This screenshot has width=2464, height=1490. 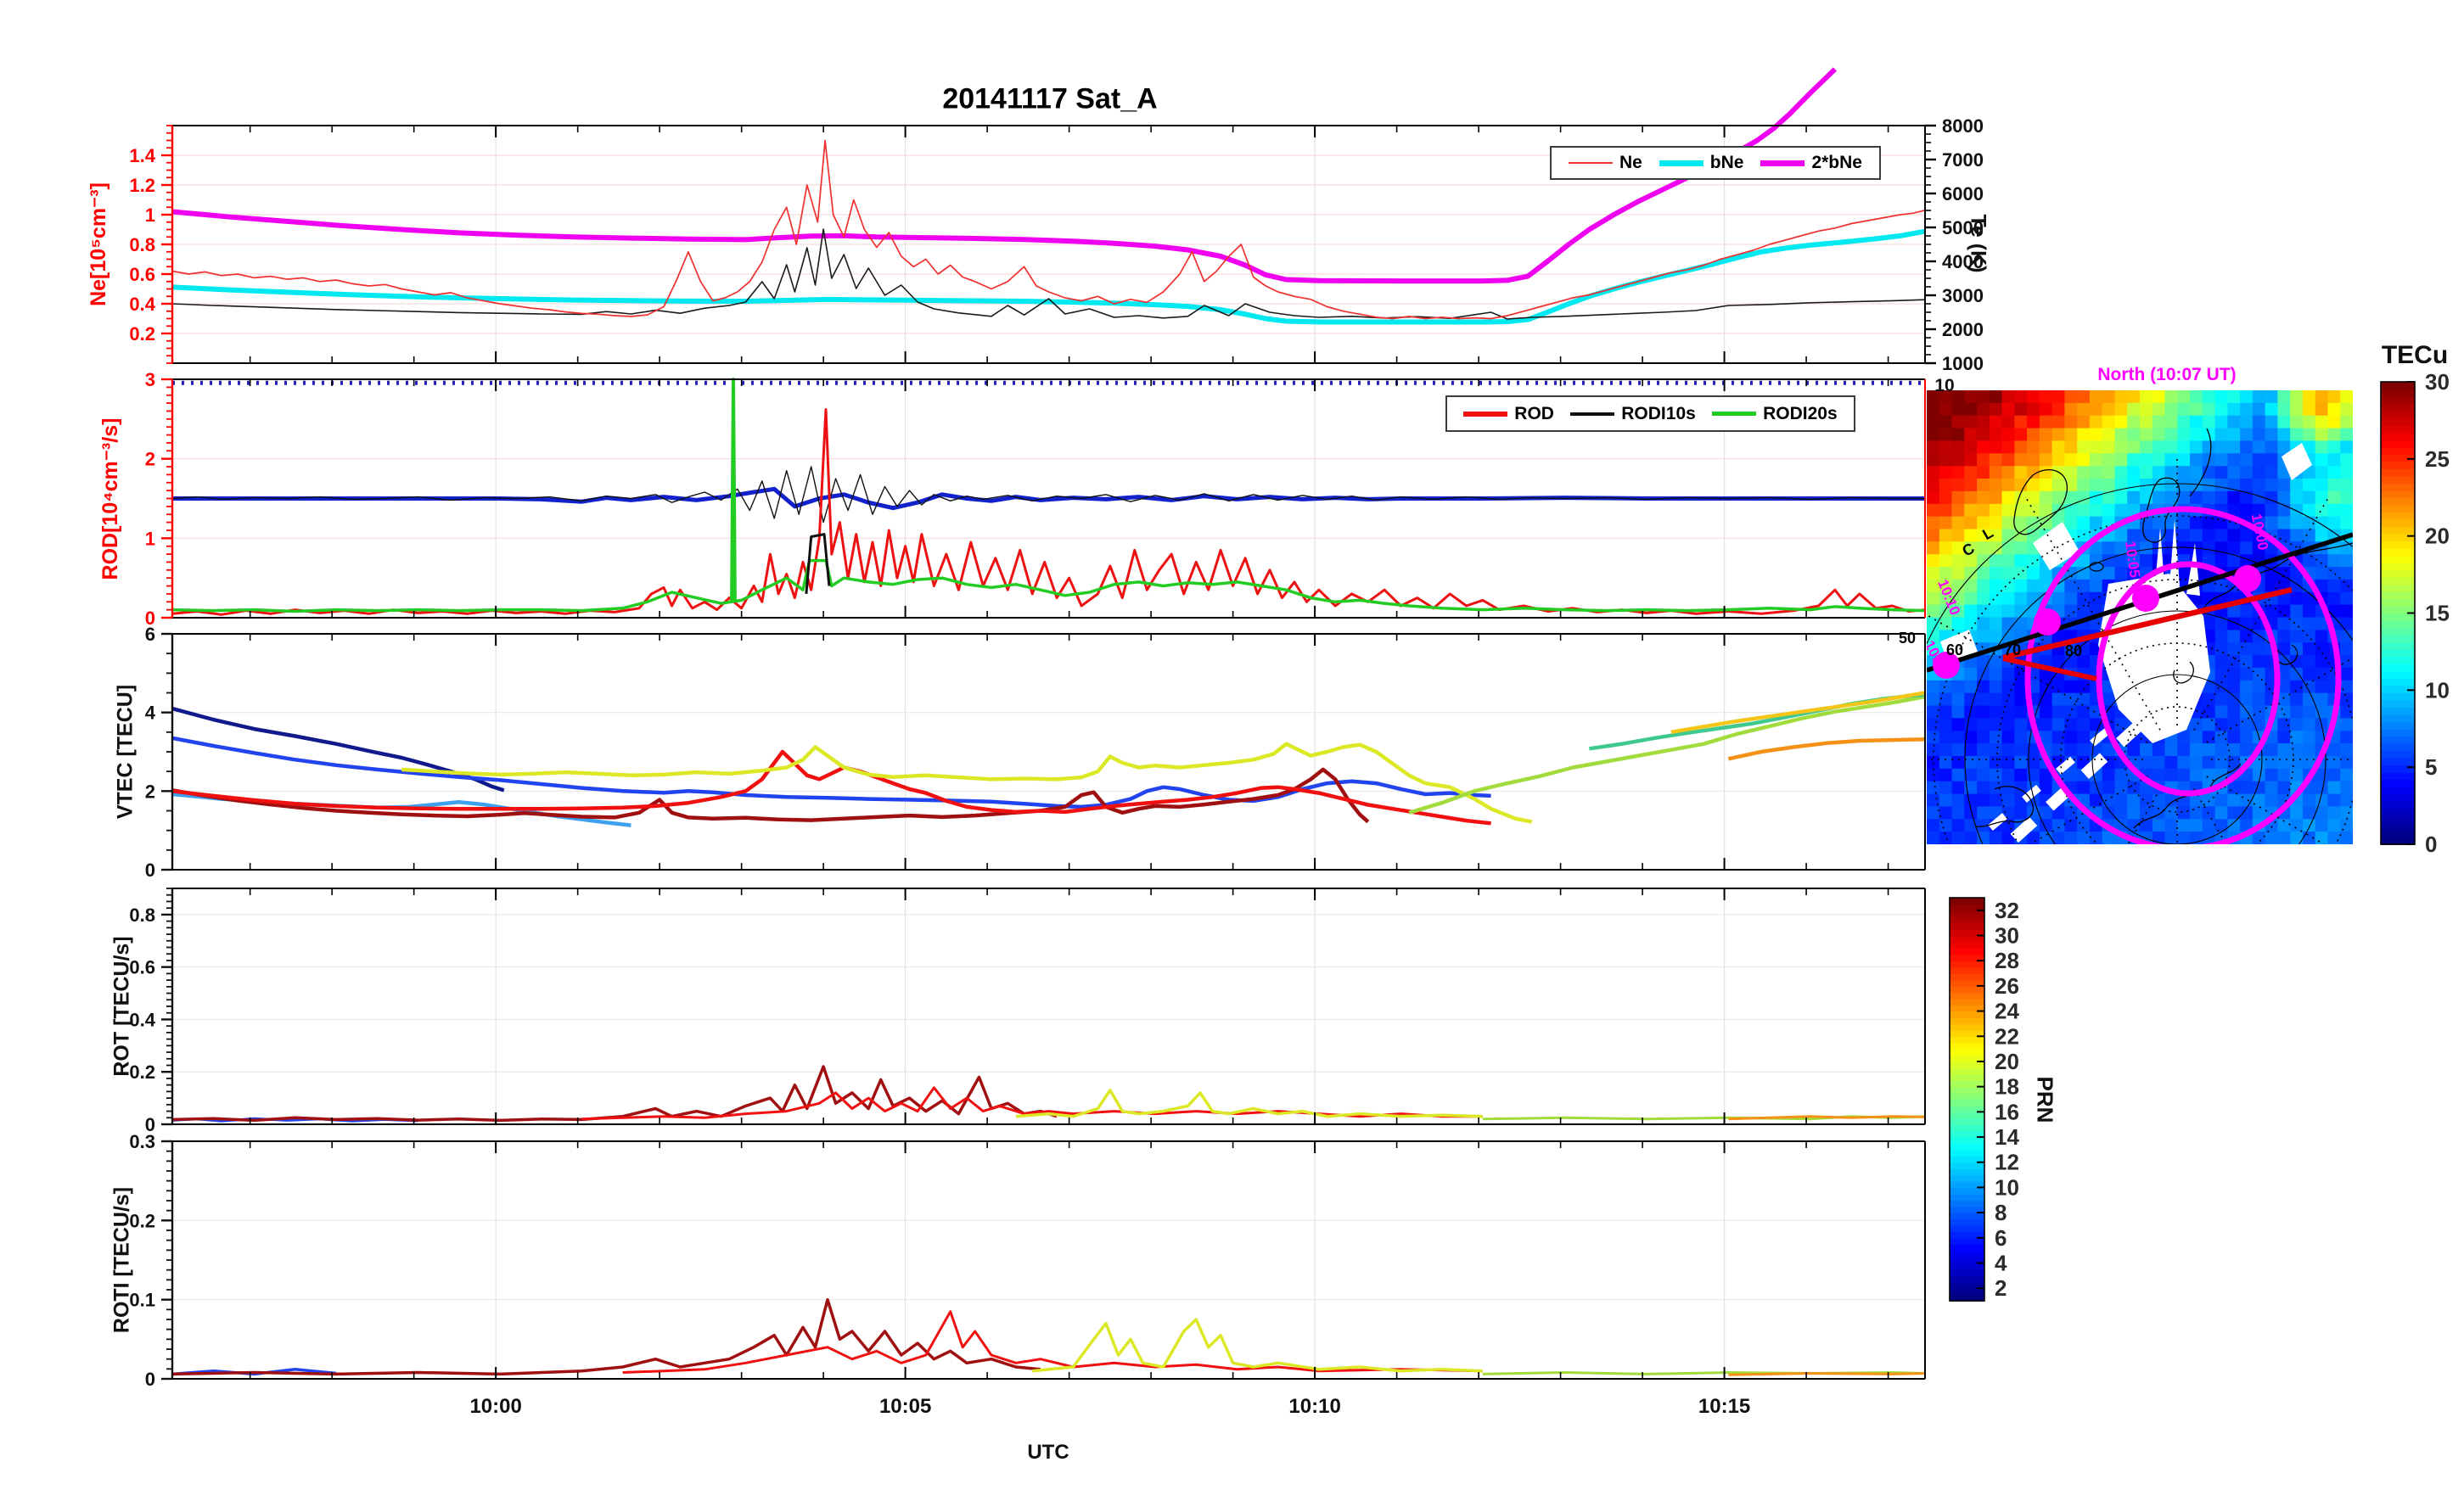 What do you see at coordinates (1048, 495) in the screenshot?
I see `series-RODI10s-line` at bounding box center [1048, 495].